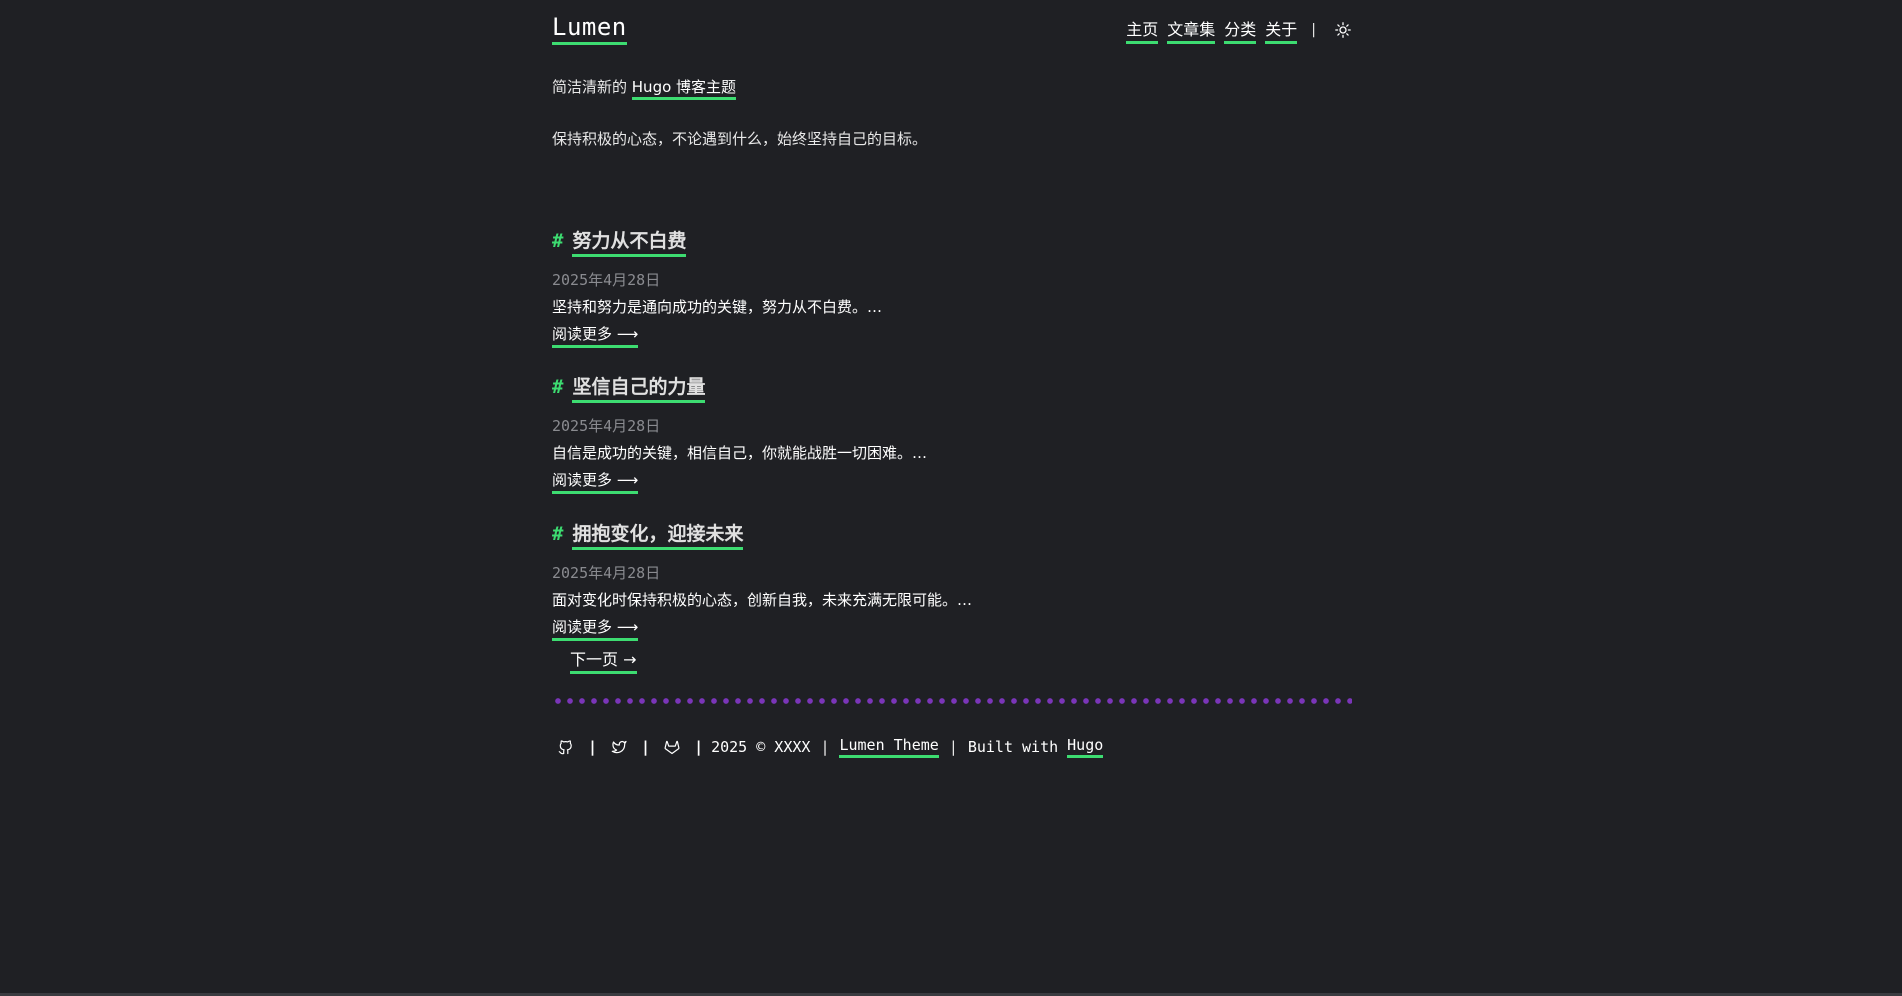 The height and width of the screenshot is (996, 1902). I want to click on nav-item-posts: 文章集, so click(1191, 30).